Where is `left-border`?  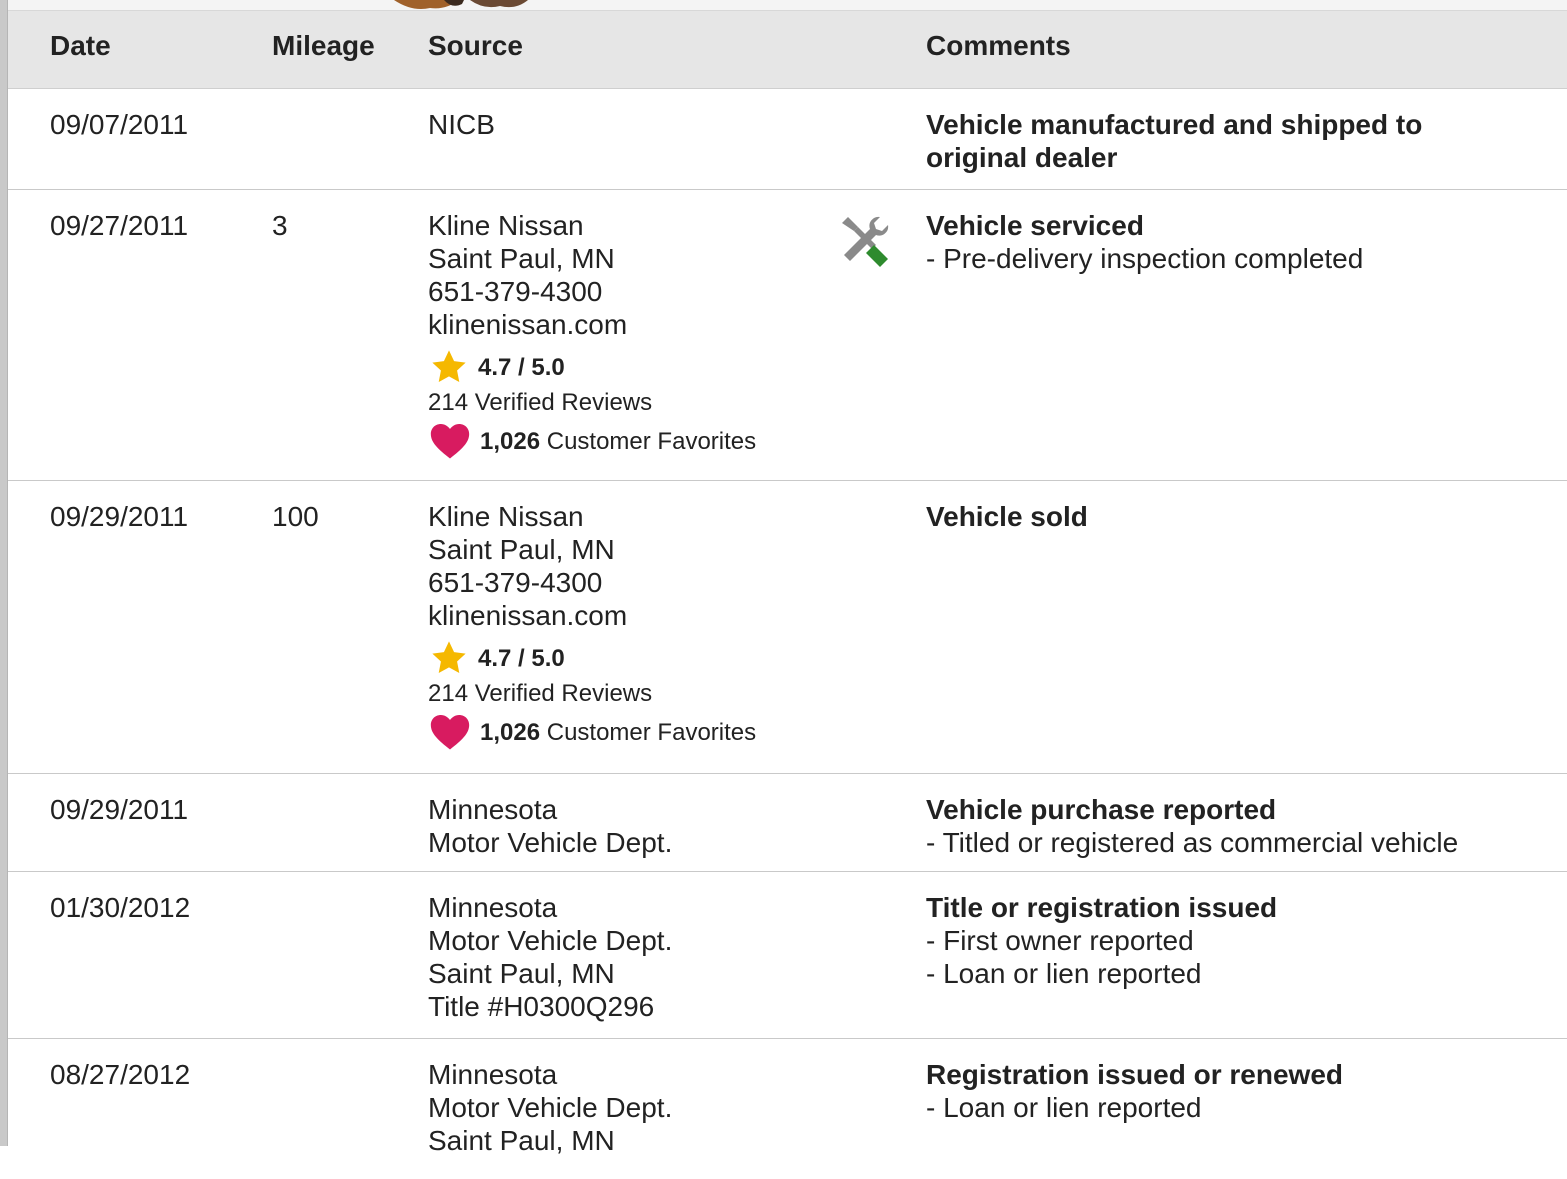
left-border is located at coordinates (4, 573).